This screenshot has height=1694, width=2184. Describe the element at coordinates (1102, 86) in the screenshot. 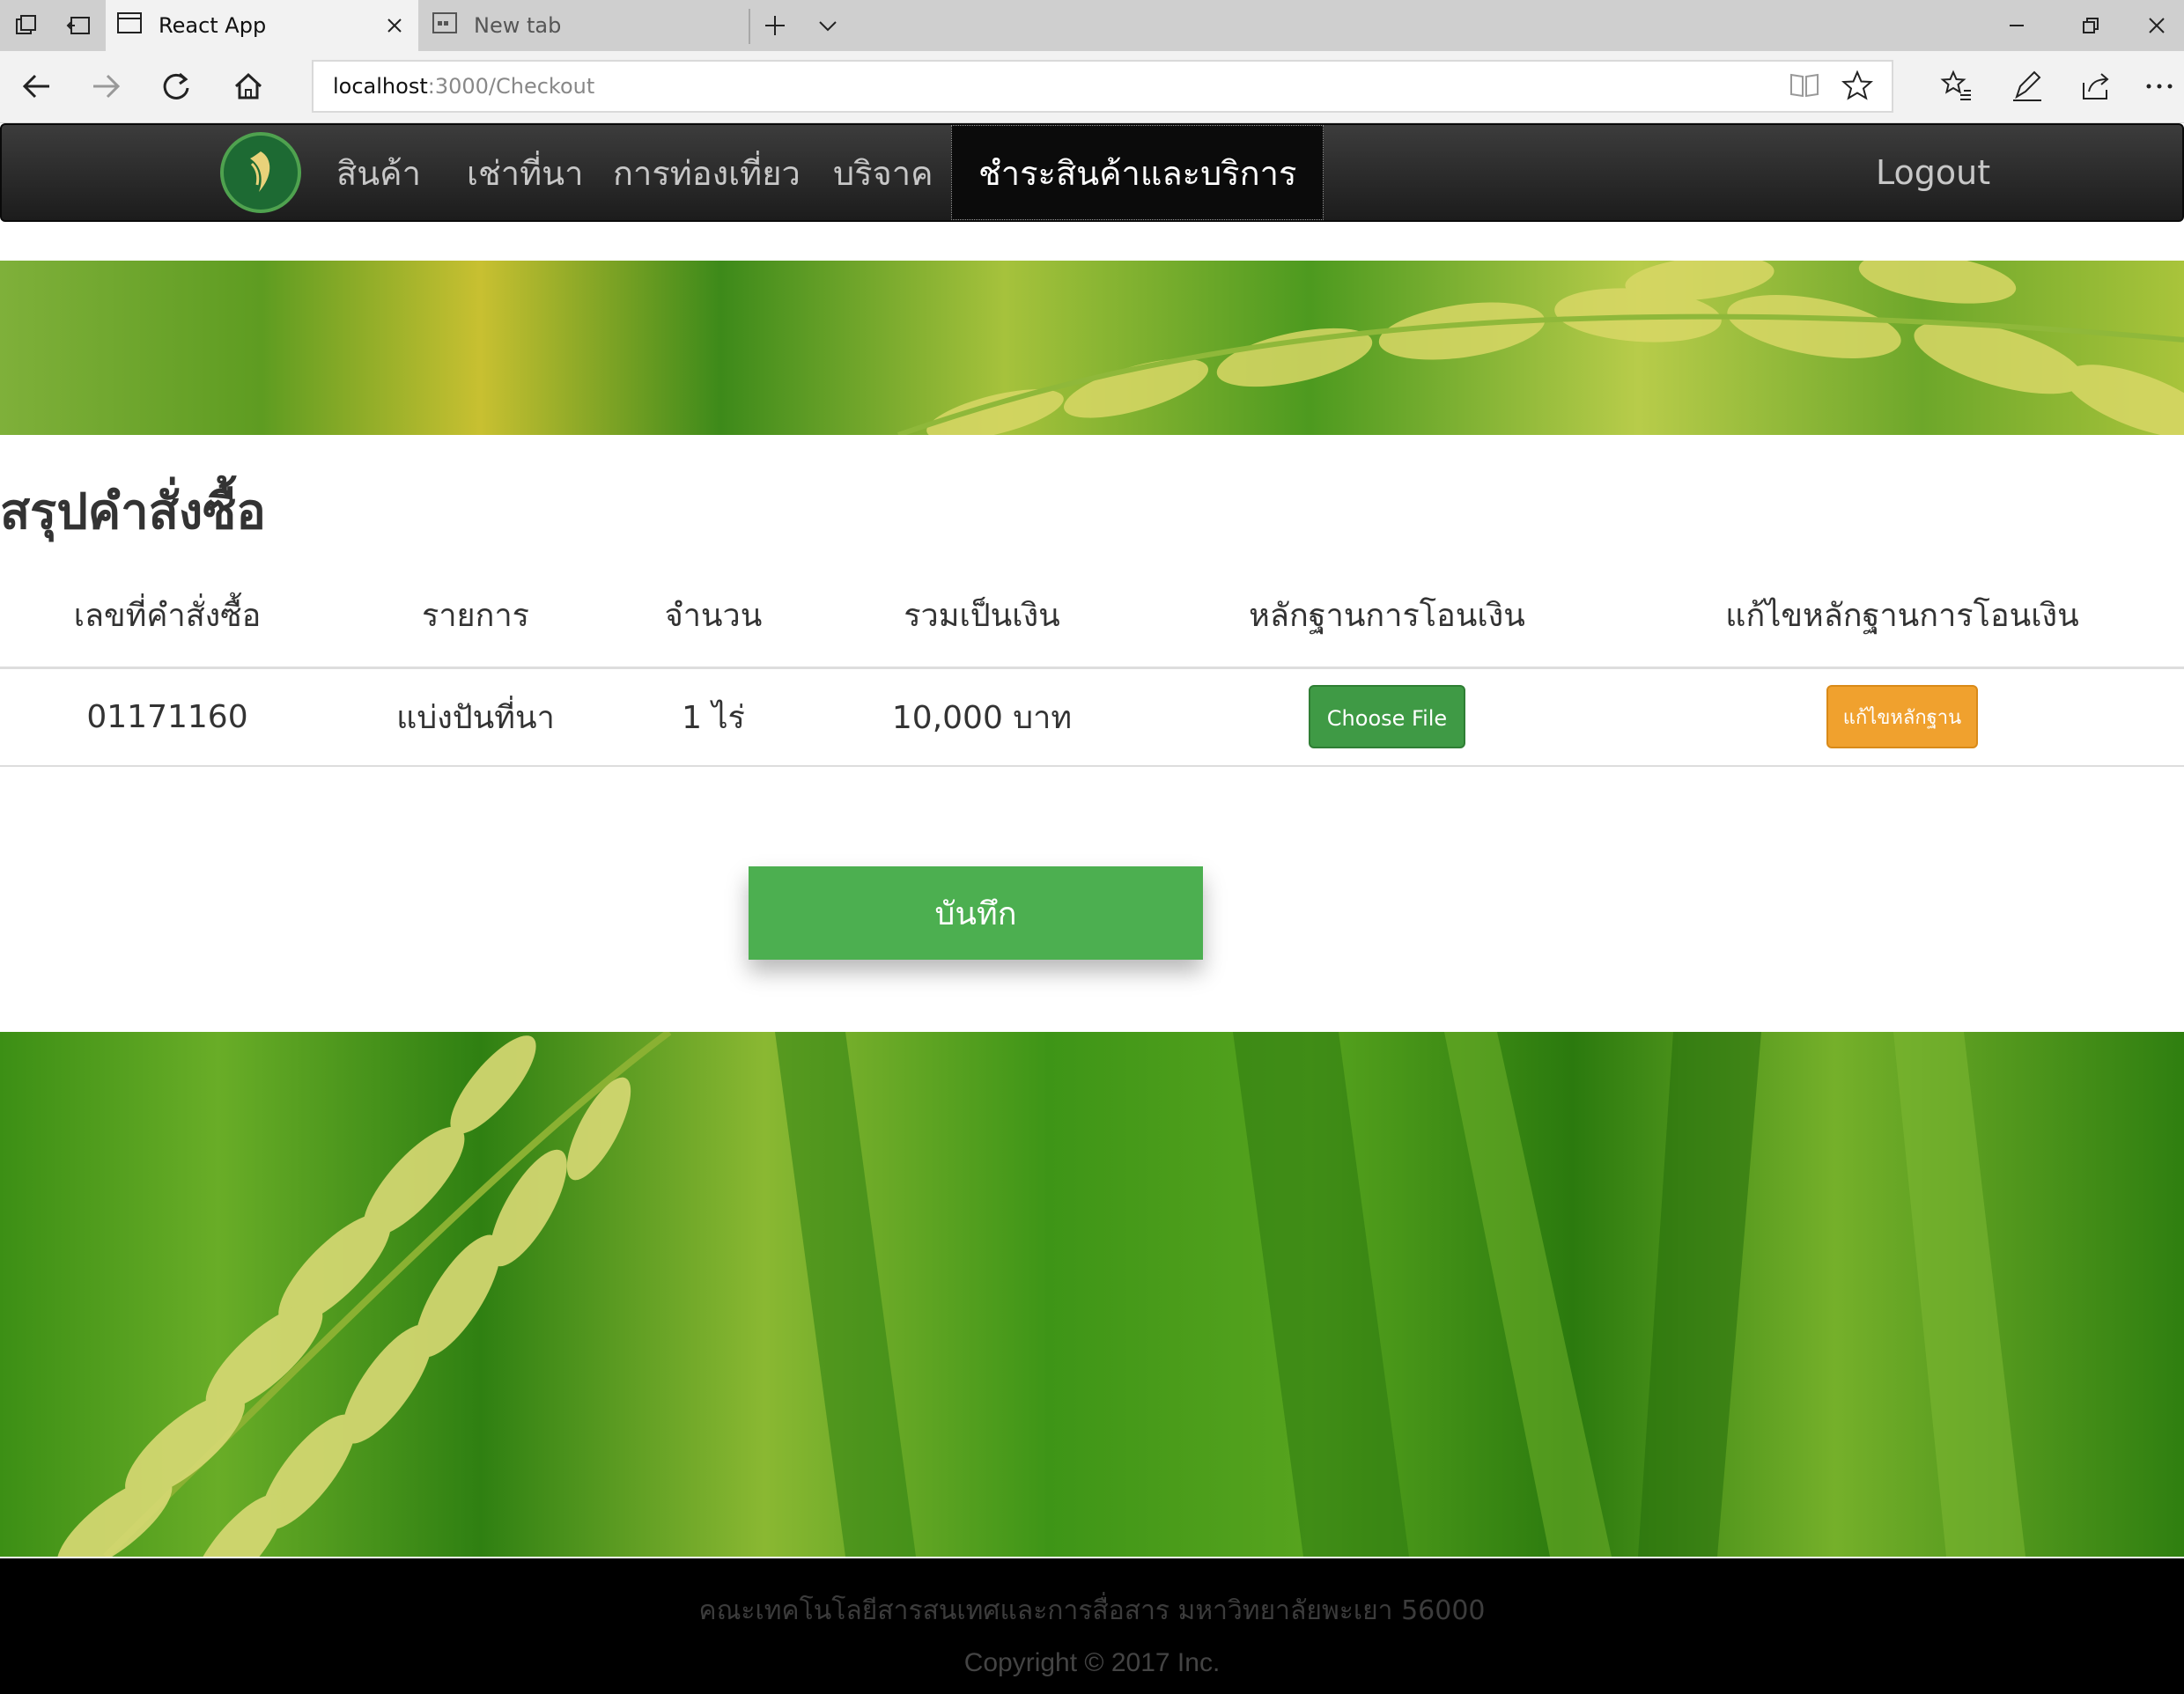

I see `url-input: localhost:3000/Checkout` at that location.